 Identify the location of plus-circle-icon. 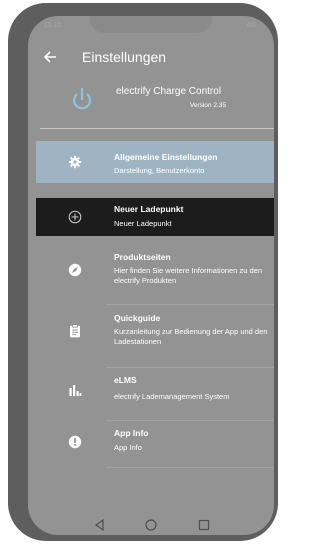
(75, 217).